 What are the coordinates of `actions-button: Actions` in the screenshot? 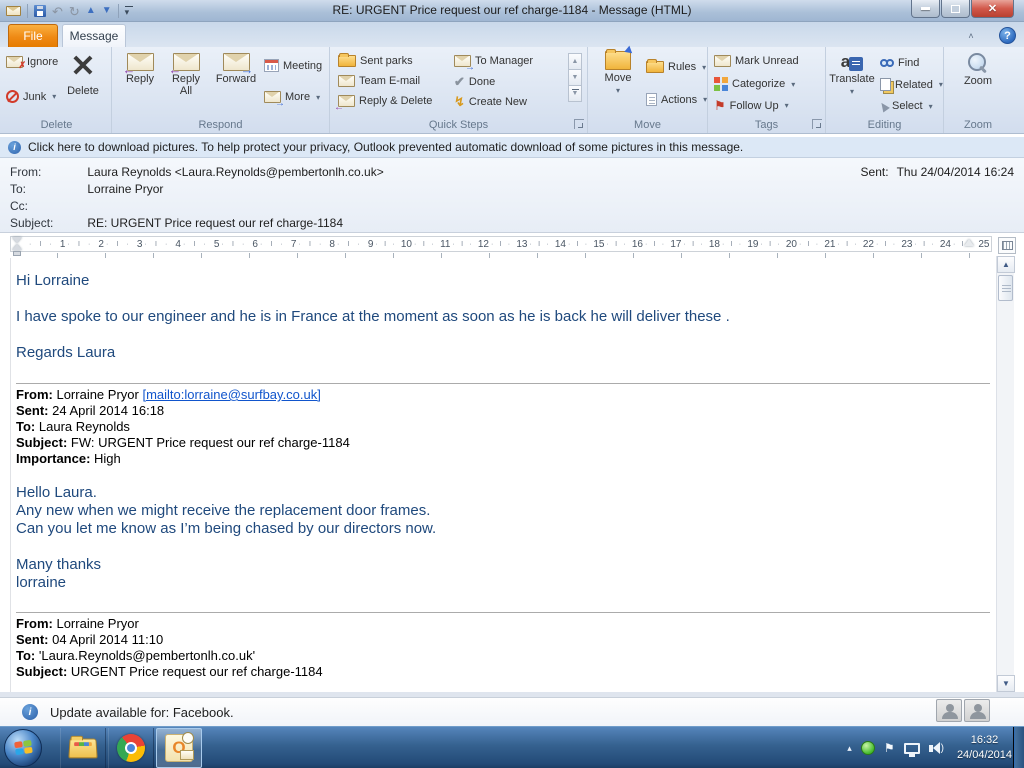 It's located at (676, 99).